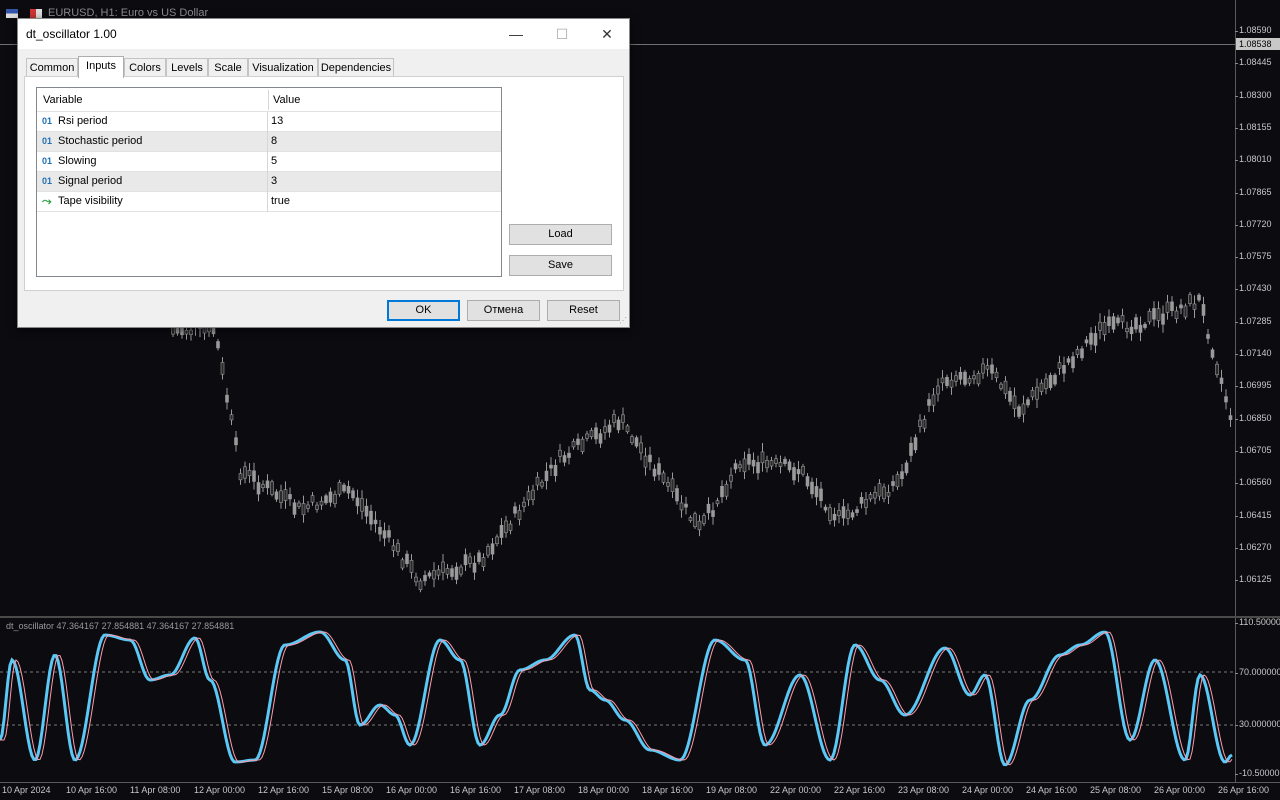 The height and width of the screenshot is (800, 1280). I want to click on save-button: Save, so click(560, 265).